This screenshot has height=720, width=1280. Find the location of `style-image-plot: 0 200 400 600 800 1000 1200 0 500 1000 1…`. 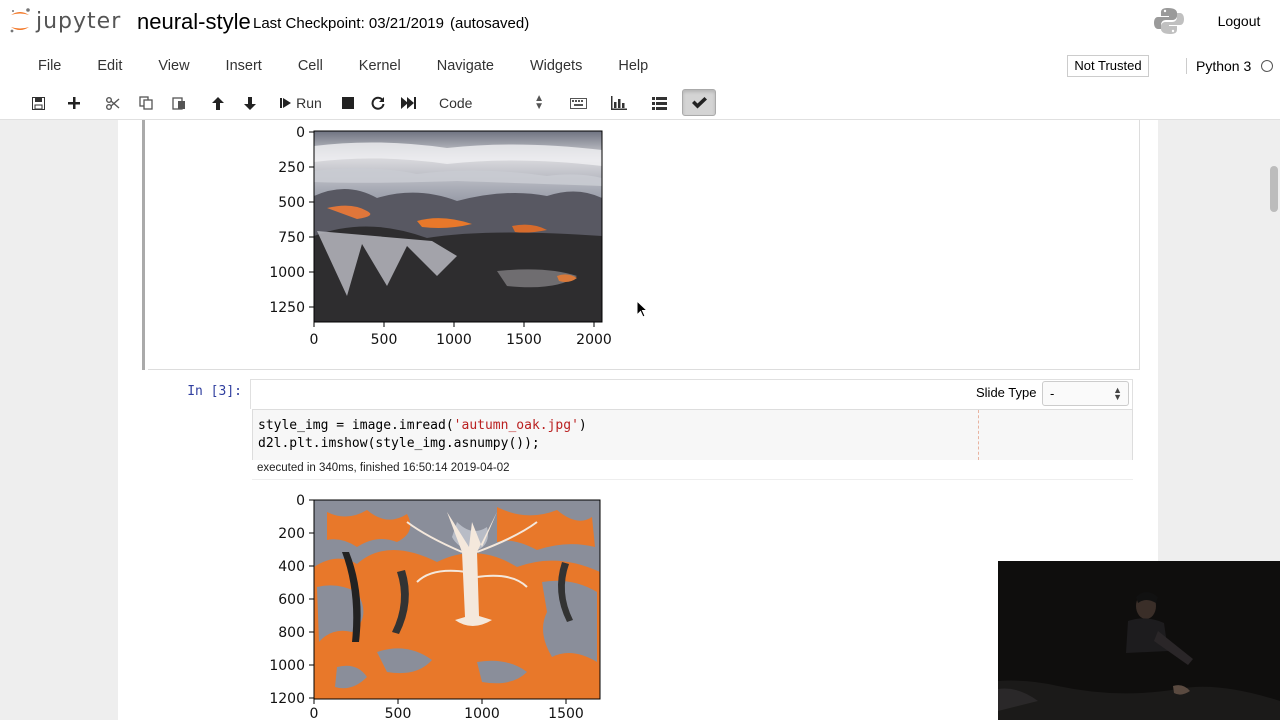

style-image-plot: 0 200 400 600 800 1000 1200 0 500 1000 1… is located at coordinates (442, 606).